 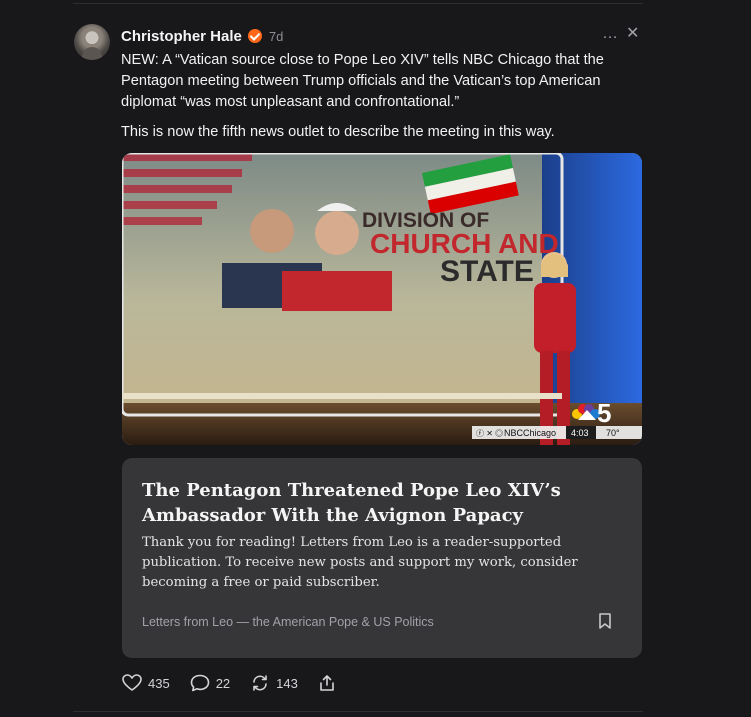 I want to click on bookmark-icon, so click(x=605, y=621).